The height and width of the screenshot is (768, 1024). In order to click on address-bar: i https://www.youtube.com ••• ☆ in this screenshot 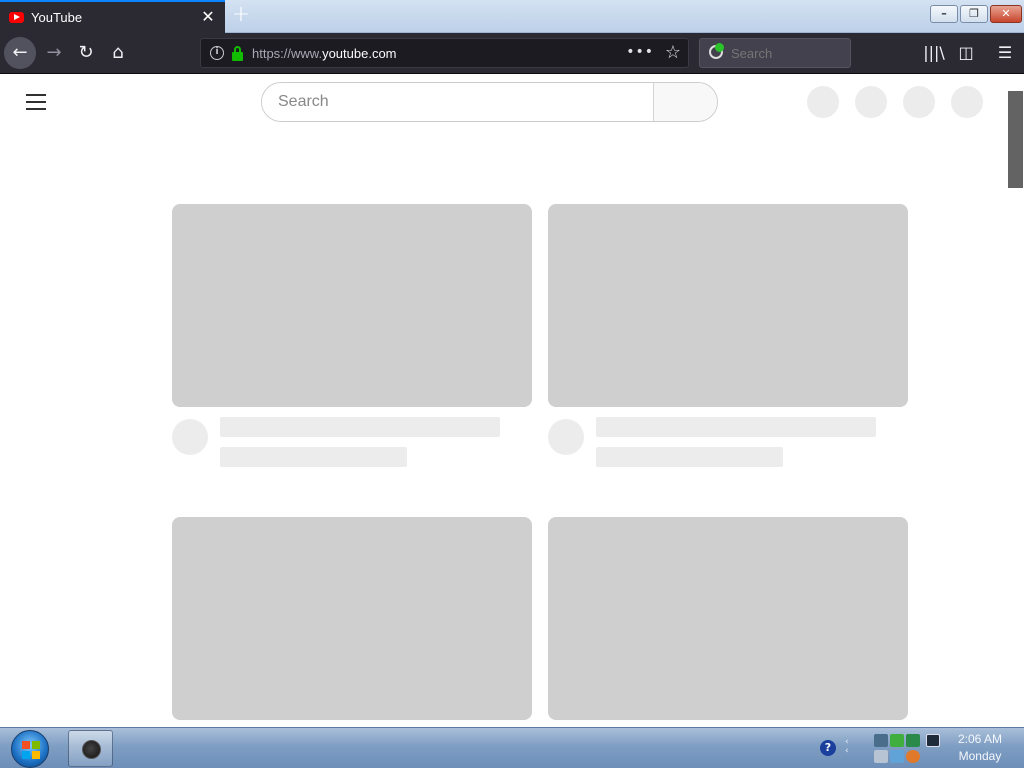, I will do `click(444, 53)`.